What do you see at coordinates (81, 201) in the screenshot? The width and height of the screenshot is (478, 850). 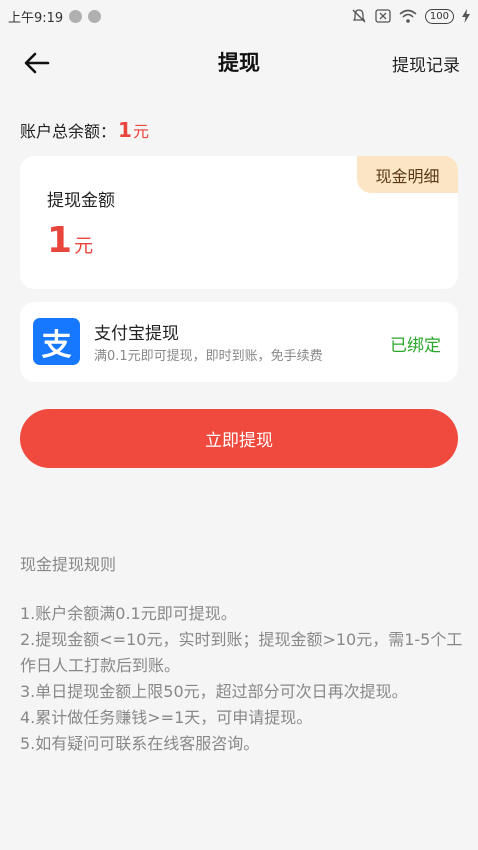 I see `withdraw-amount-label: 提现金额` at bounding box center [81, 201].